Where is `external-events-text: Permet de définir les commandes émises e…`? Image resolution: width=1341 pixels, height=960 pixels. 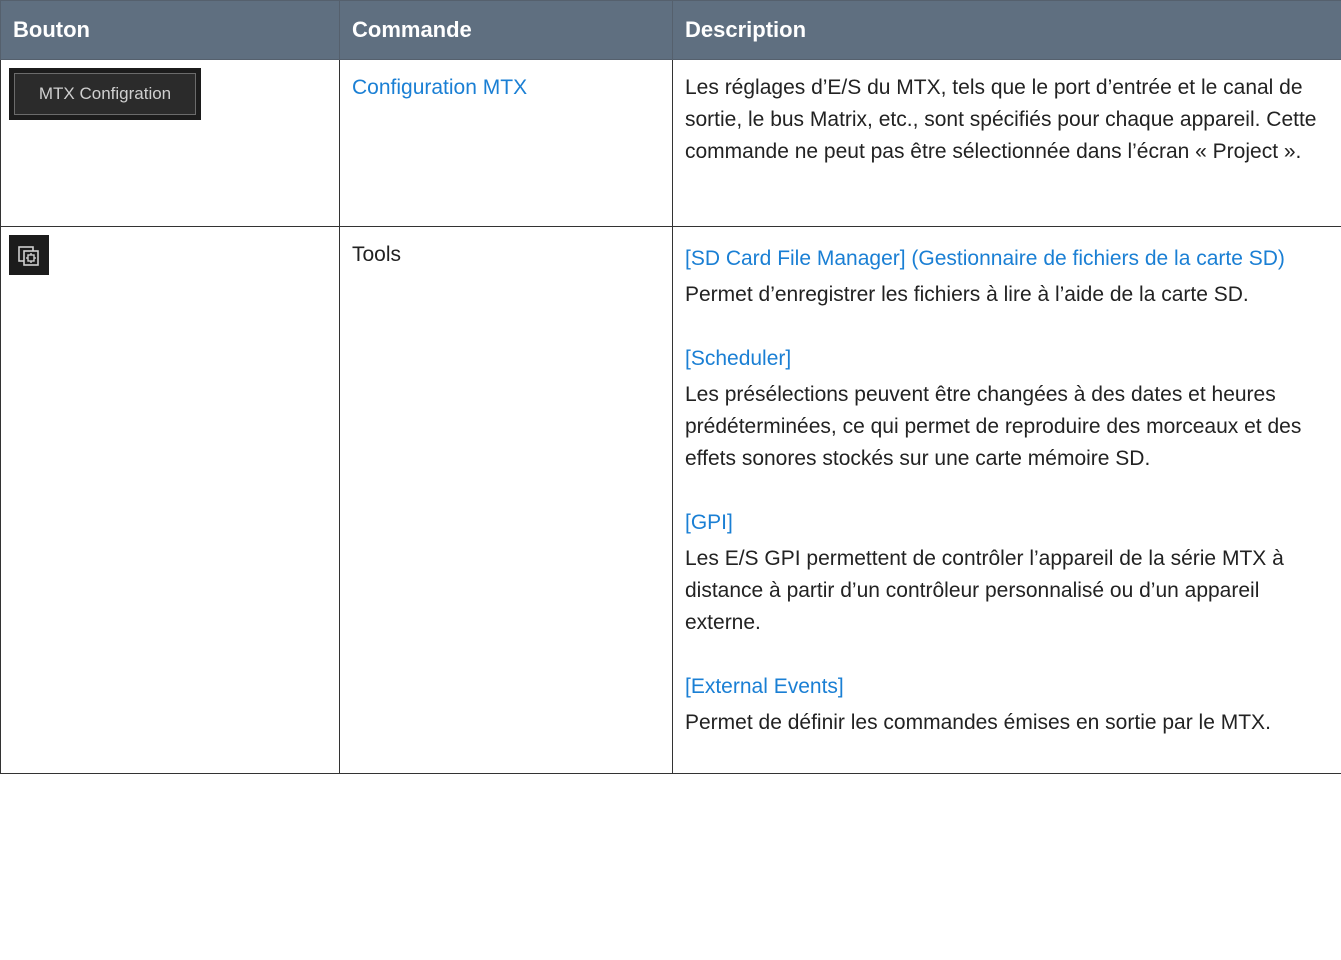
external-events-text: Permet de définir les commandes émises e… is located at coordinates (978, 722).